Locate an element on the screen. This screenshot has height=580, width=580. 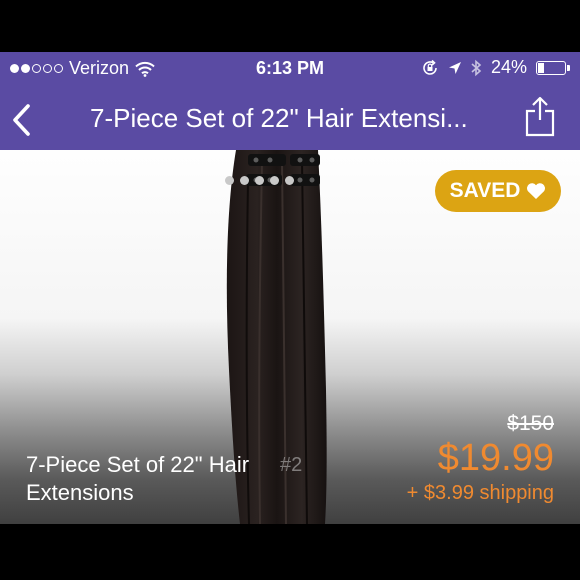
bottom-bar is located at coordinates (290, 552).